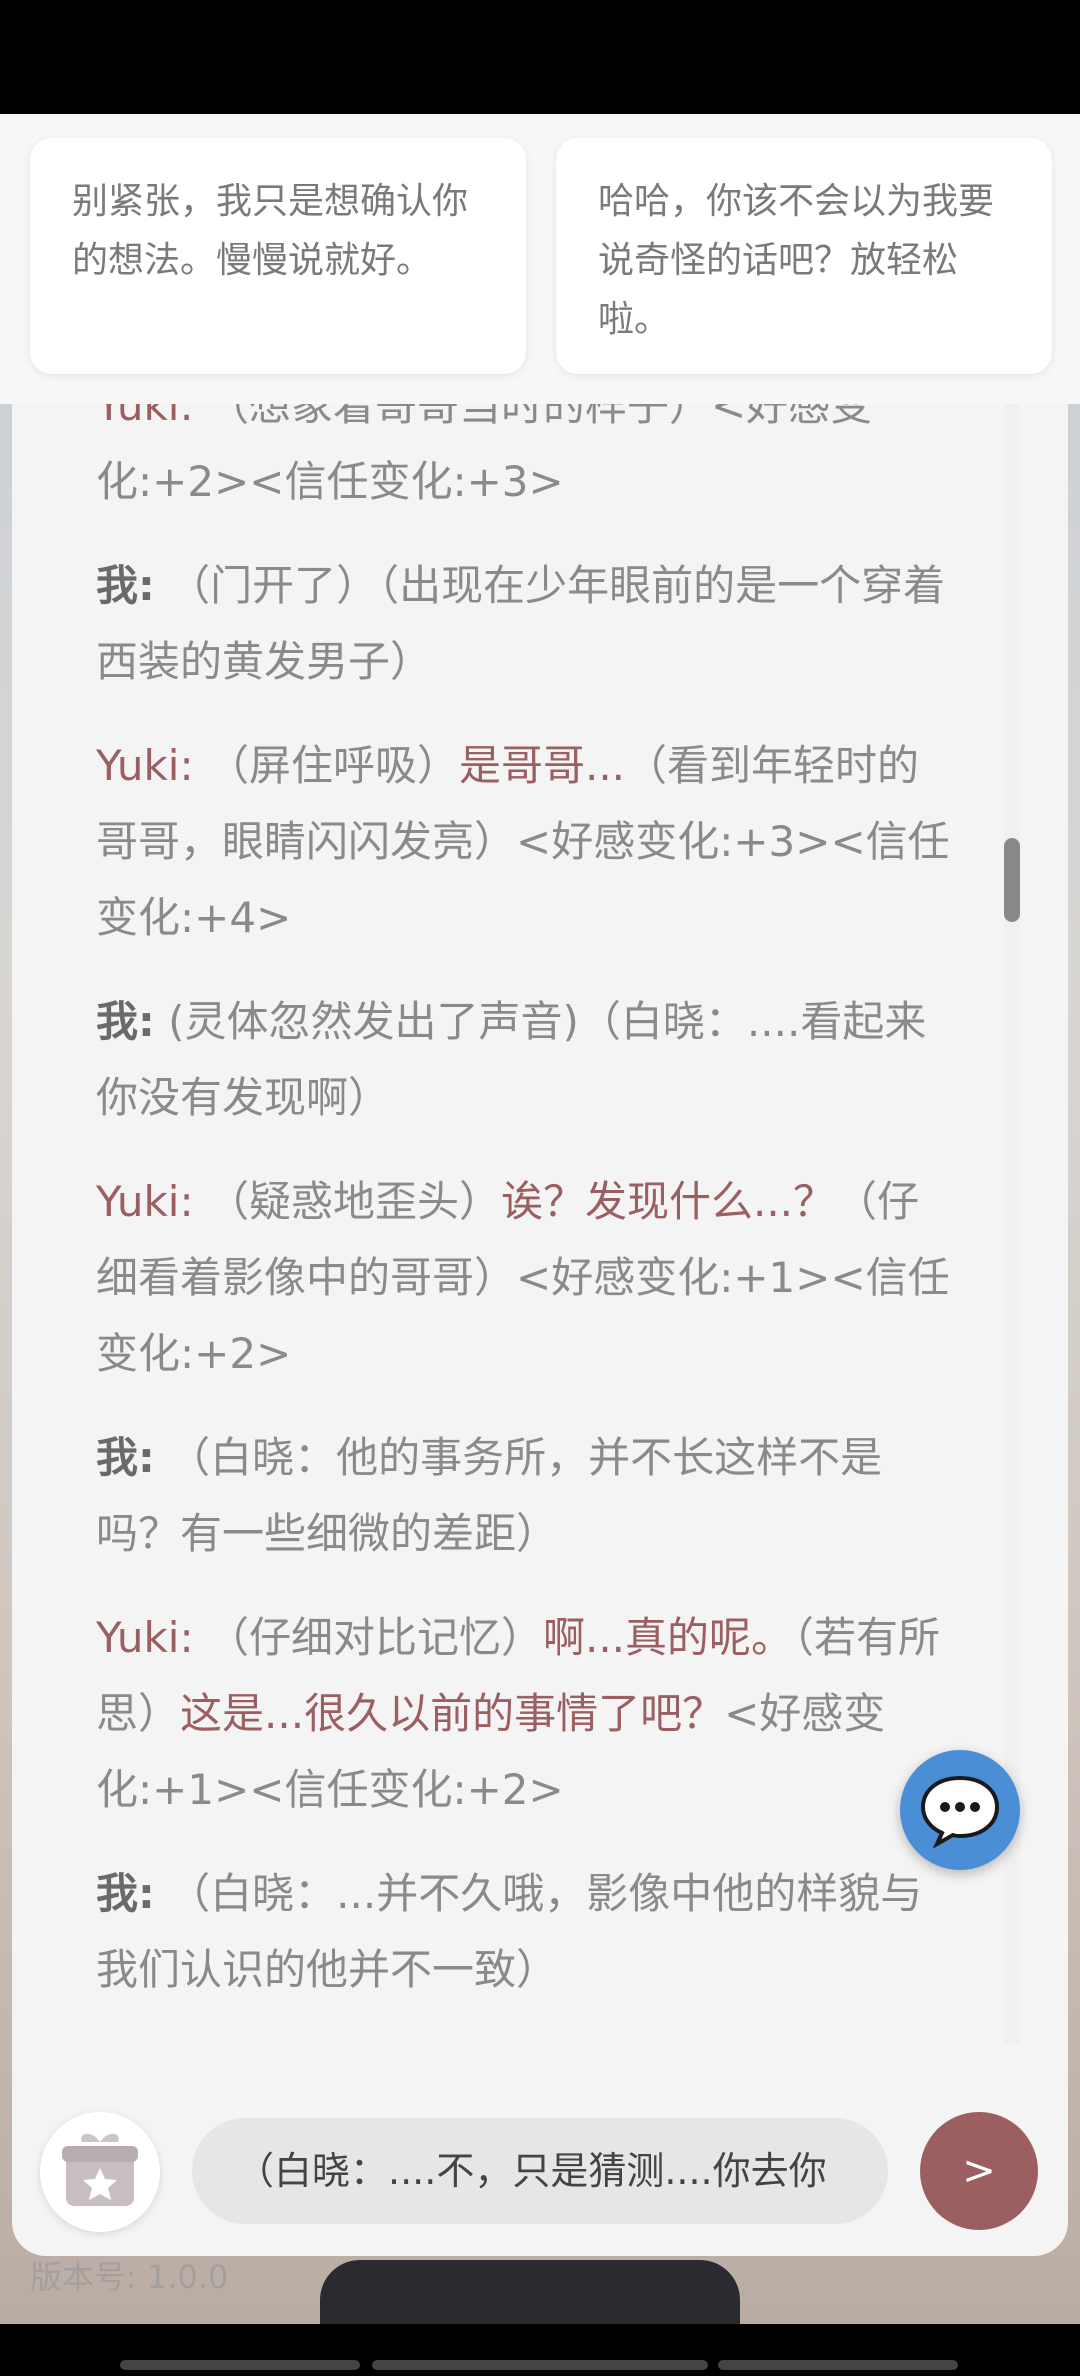 This screenshot has height=2376, width=1080. Describe the element at coordinates (521, 623) in the screenshot. I see `narration-text: （门开了）（出现在少年眼前的是一个穿着西装的黄发男子）` at that location.